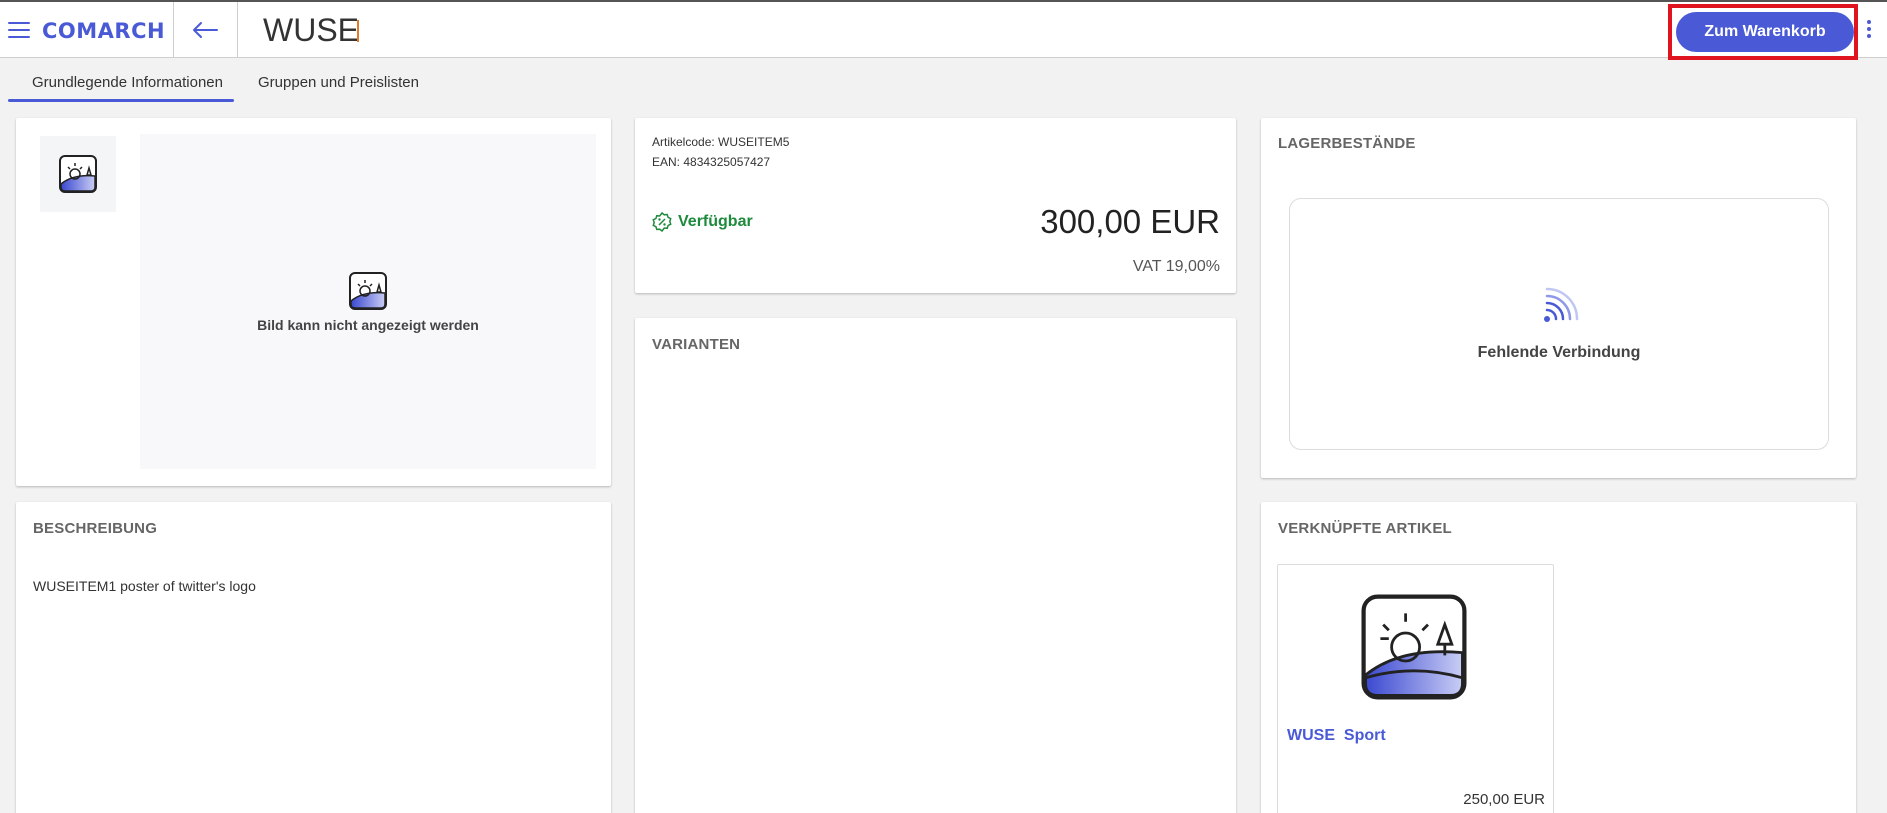 Image resolution: width=1887 pixels, height=813 pixels. I want to click on description-text: WUSEITEM1 poster of twitter's logo, so click(144, 586).